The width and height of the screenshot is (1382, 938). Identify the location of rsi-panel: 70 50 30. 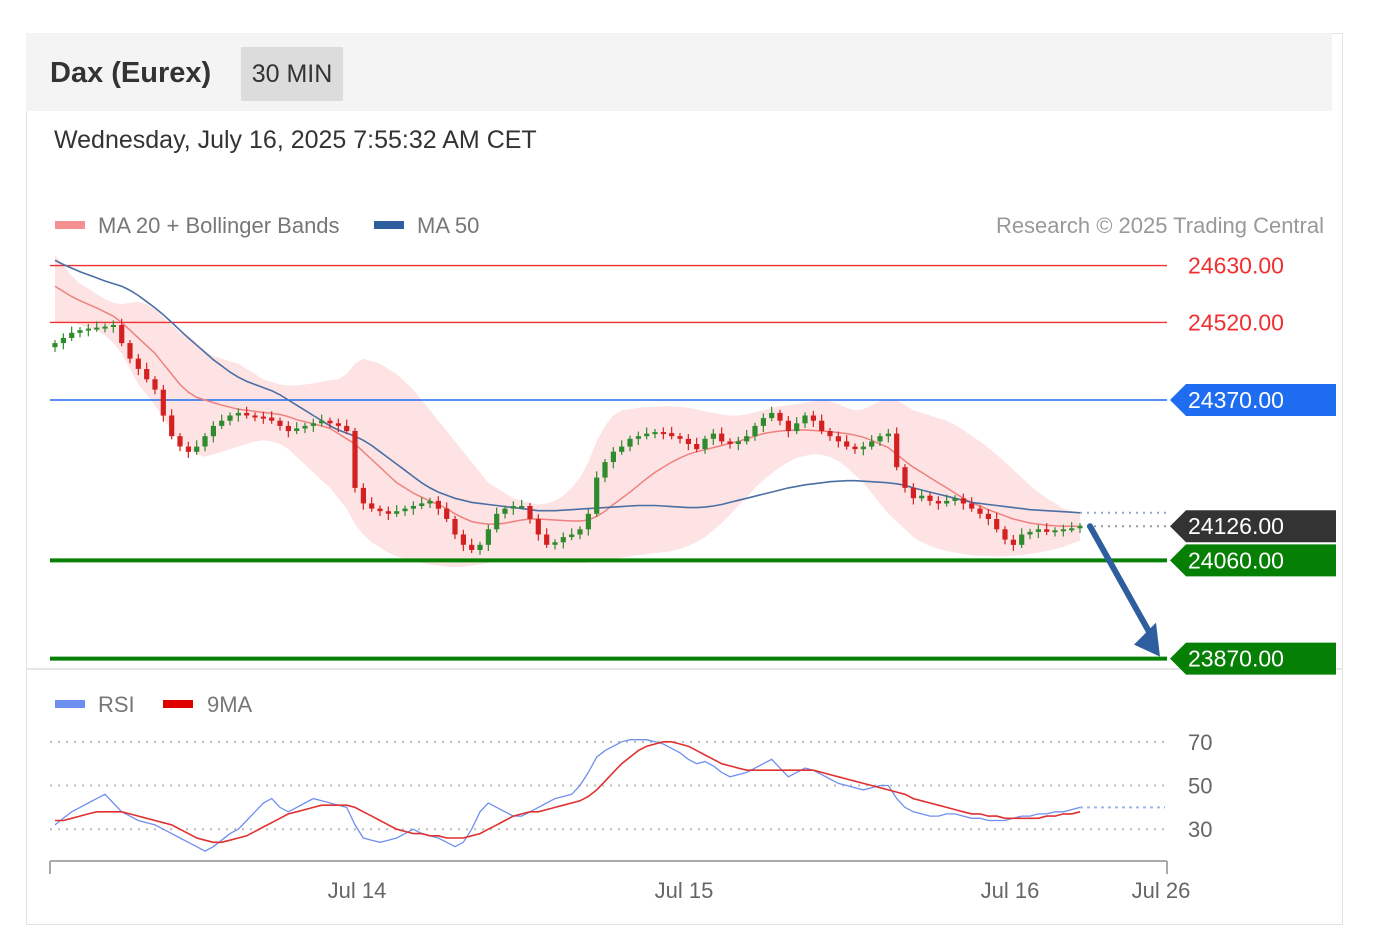
(631, 791).